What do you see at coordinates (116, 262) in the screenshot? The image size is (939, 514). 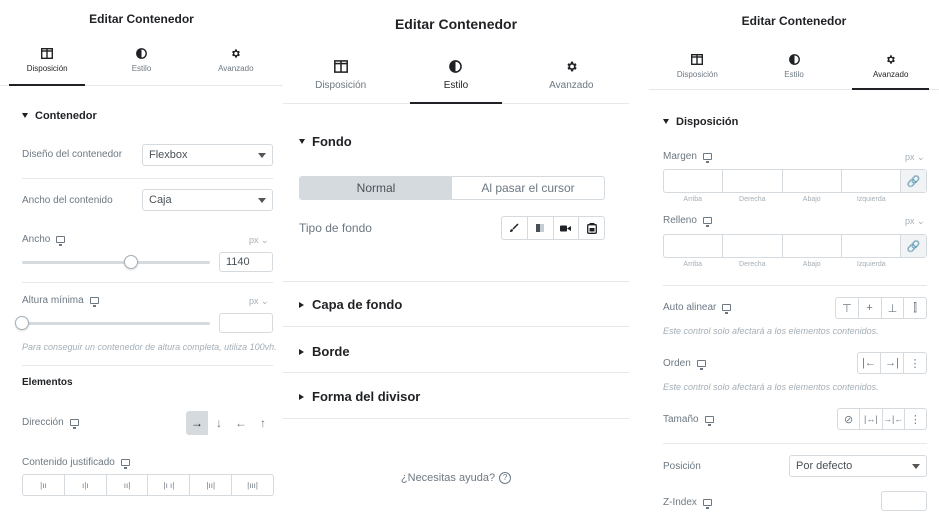 I see `width-slider-track` at bounding box center [116, 262].